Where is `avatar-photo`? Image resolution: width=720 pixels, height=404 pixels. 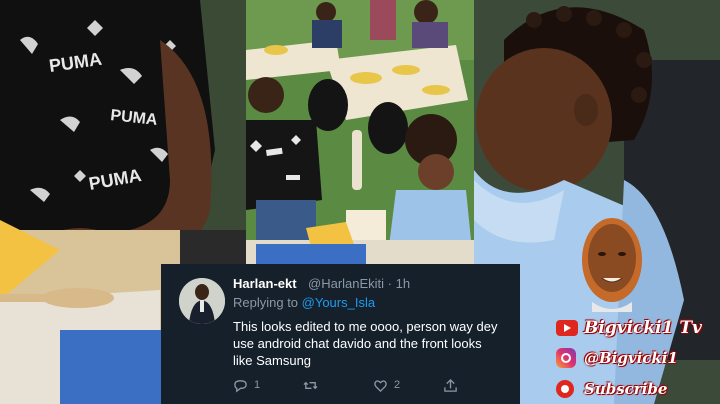 avatar-photo is located at coordinates (202, 301).